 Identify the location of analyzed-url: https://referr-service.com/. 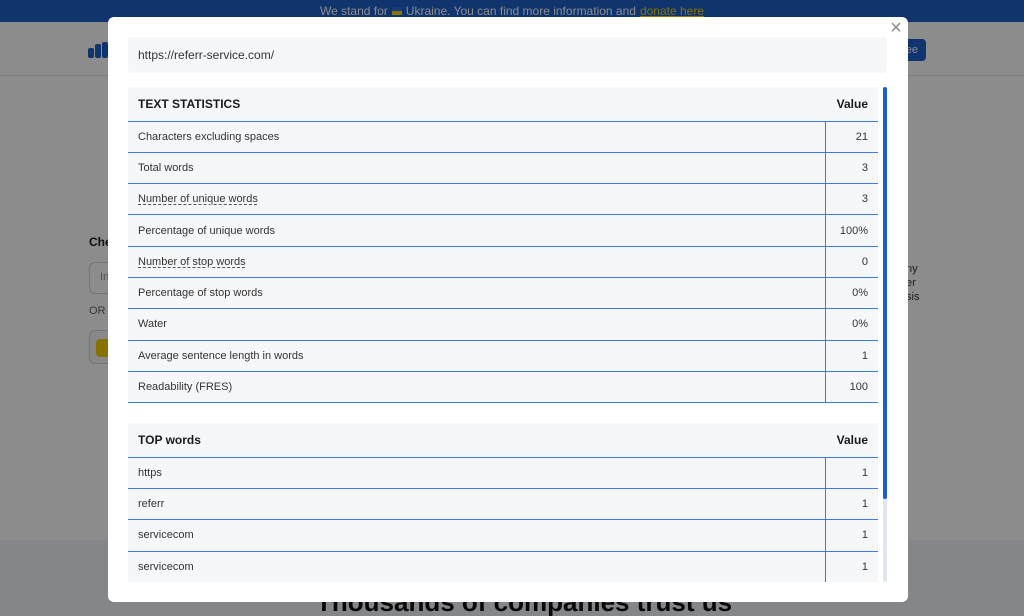
(507, 55).